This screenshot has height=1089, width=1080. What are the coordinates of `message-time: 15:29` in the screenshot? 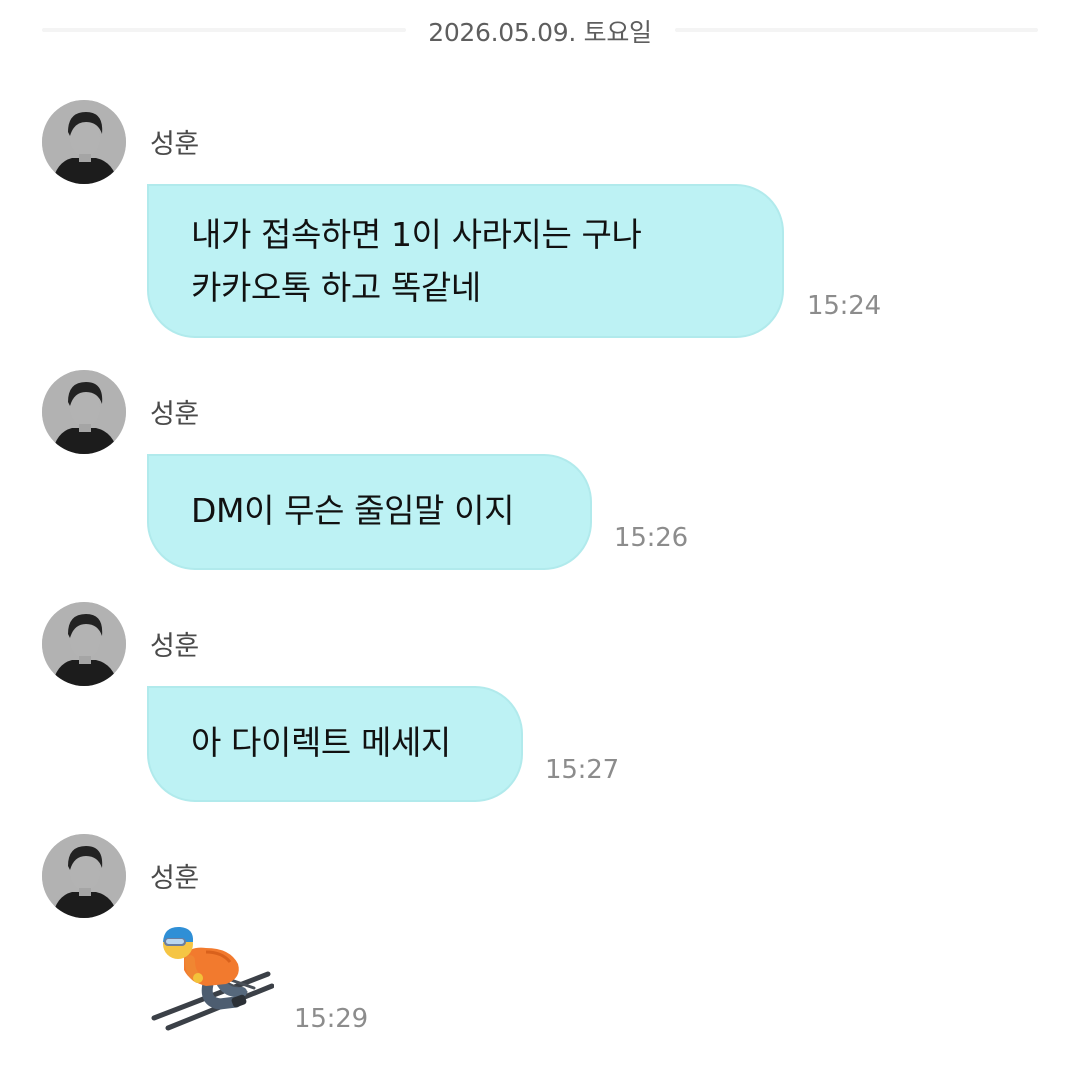 It's located at (331, 1019).